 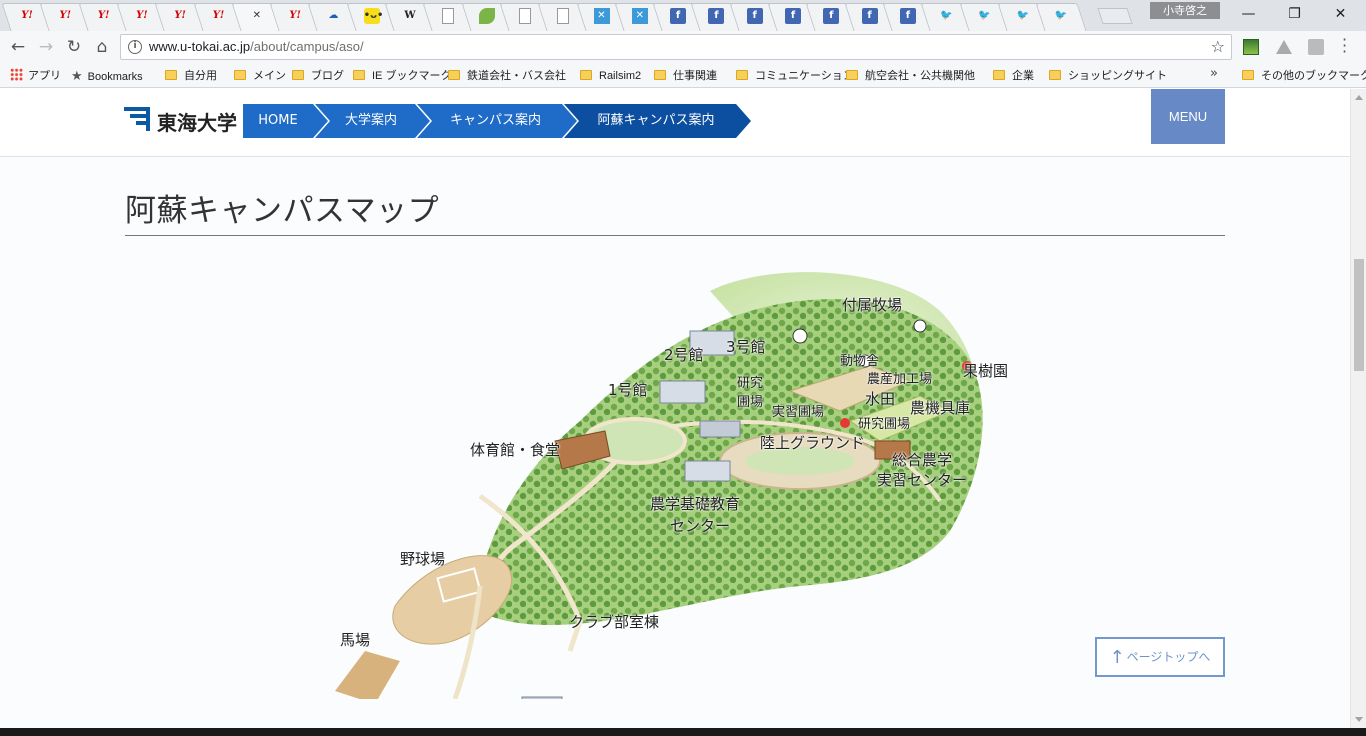 I want to click on bookmarks-overflow-button: », so click(x=1214, y=73).